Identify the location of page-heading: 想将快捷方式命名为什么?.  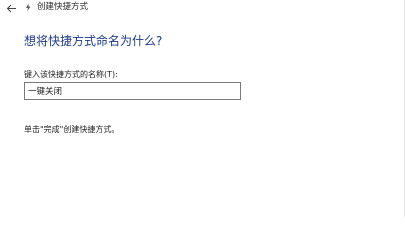
(93, 41).